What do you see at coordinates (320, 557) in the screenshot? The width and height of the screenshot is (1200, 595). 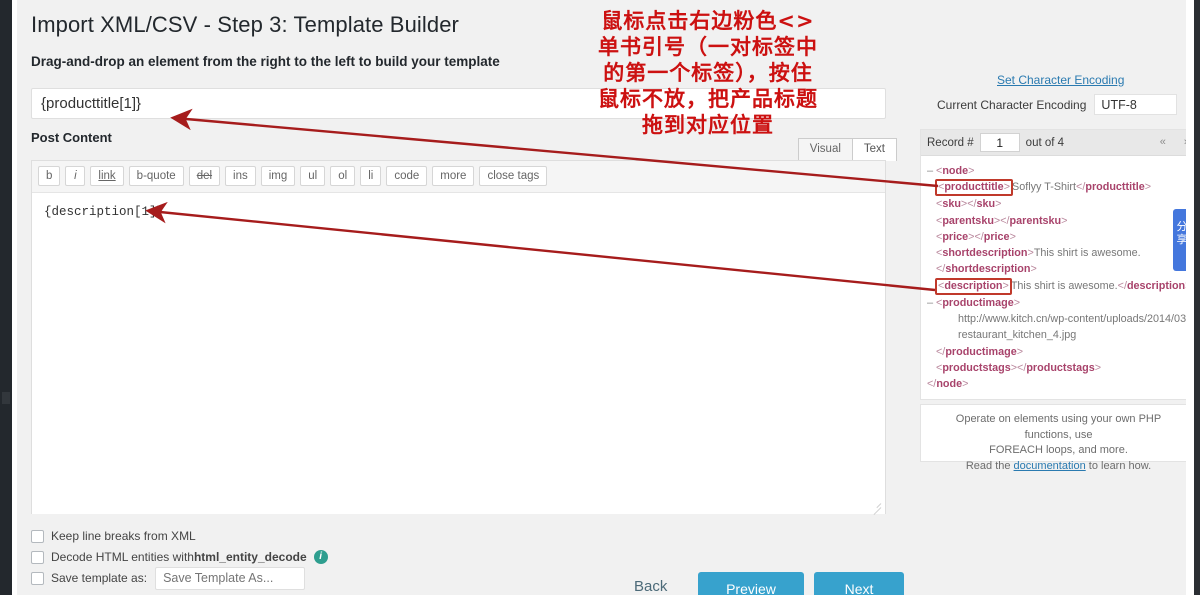 I see `info-icon: i` at bounding box center [320, 557].